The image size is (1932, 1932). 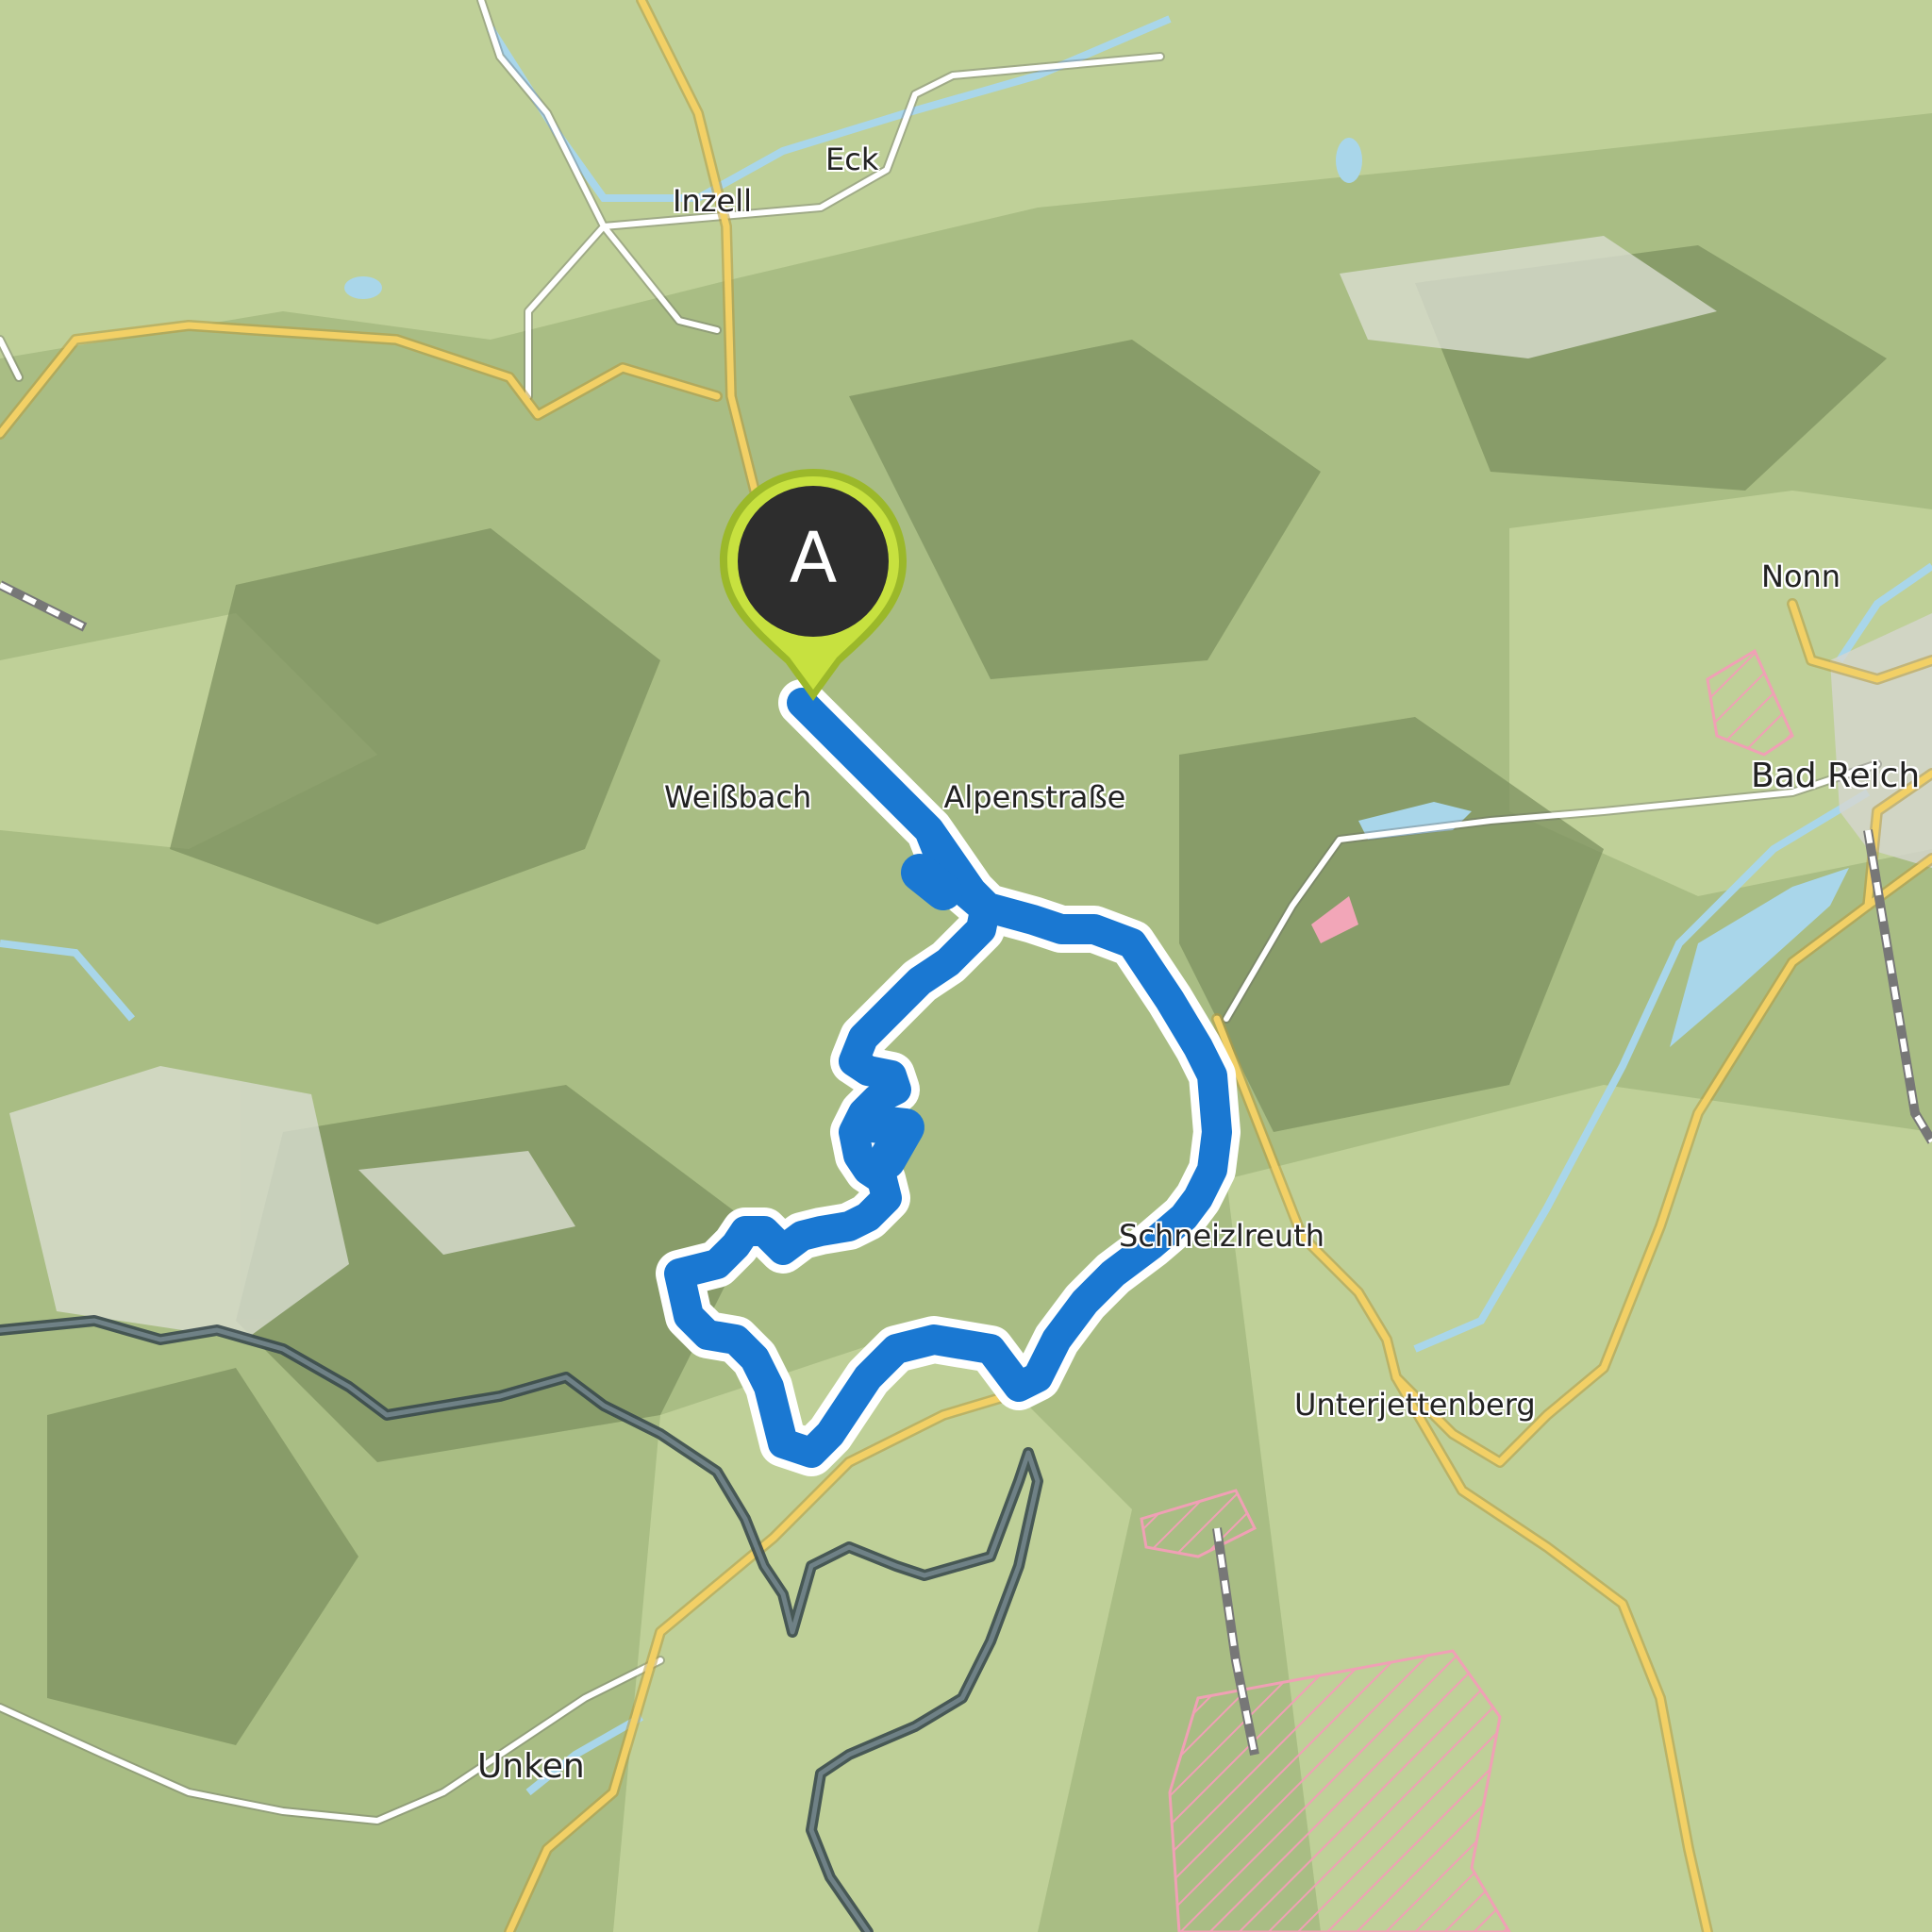 What do you see at coordinates (1415, 1405) in the screenshot?
I see `place-label-unterjettenberg: Unterjettenberg` at bounding box center [1415, 1405].